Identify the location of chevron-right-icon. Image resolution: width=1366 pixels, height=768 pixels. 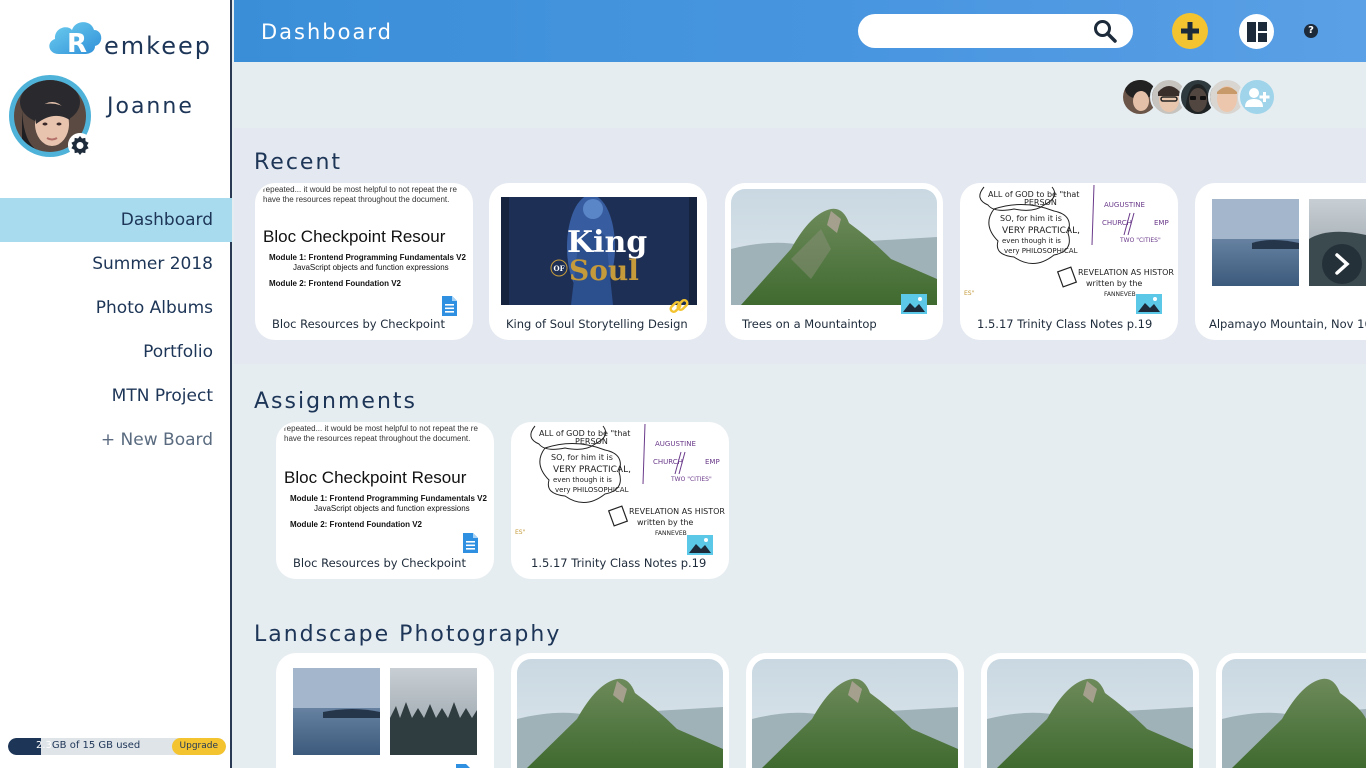
(1342, 264).